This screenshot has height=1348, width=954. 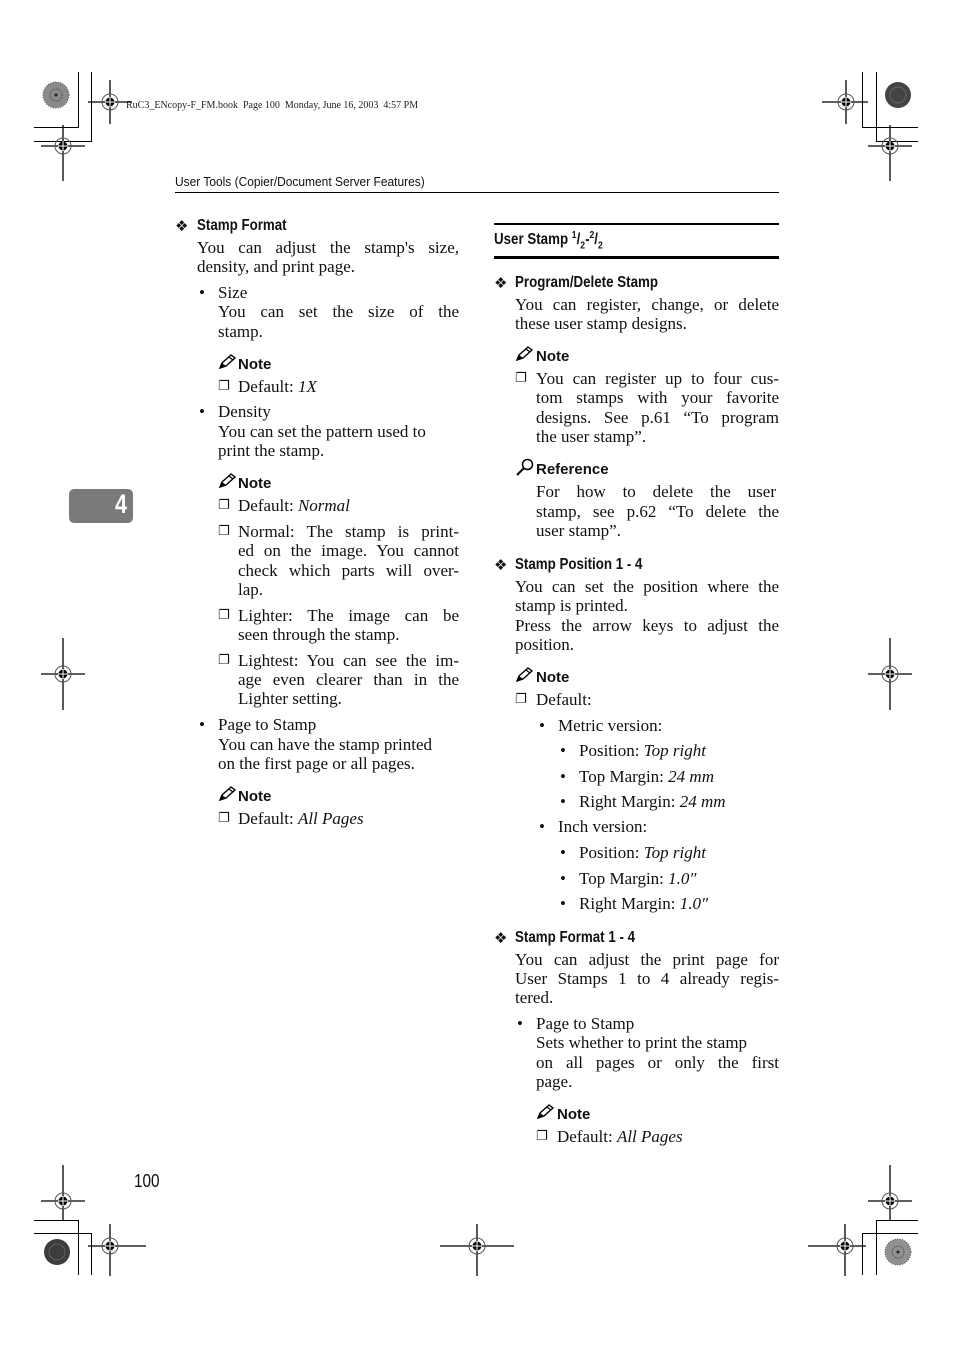 What do you see at coordinates (348, 531) in the screenshot?
I see `density-item-normal-1: Normal: The stamp is print-` at bounding box center [348, 531].